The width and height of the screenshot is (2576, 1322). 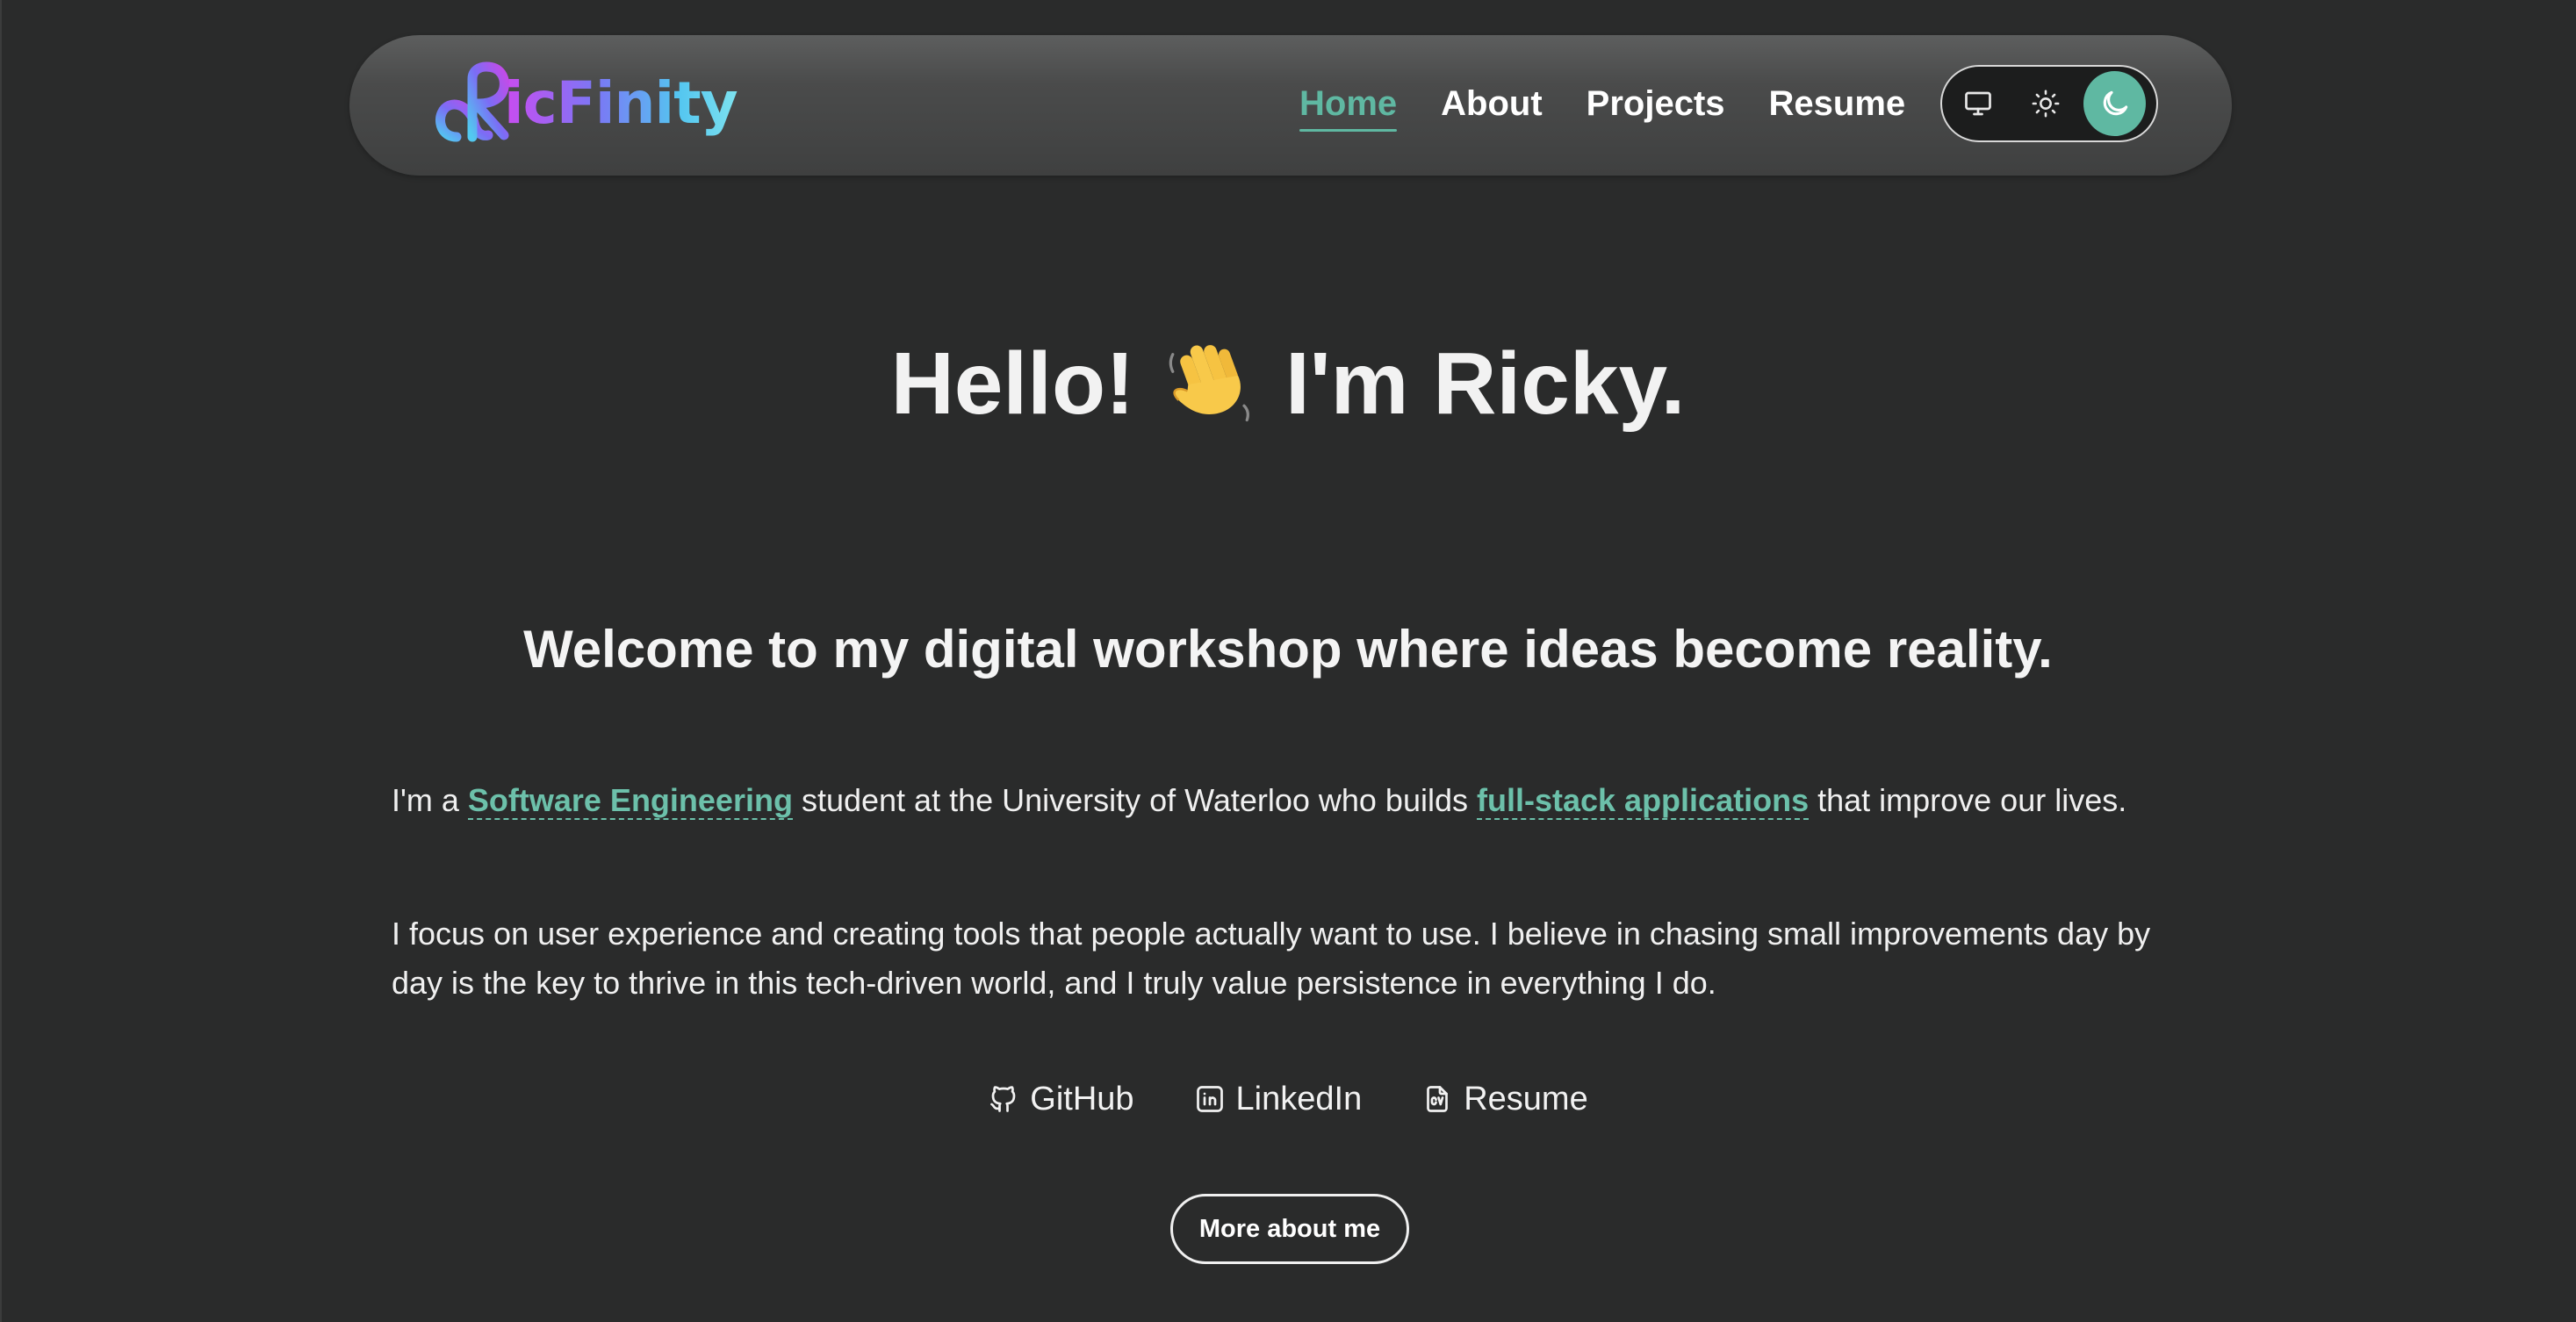 I want to click on waving-hand-icon, so click(x=1209, y=383).